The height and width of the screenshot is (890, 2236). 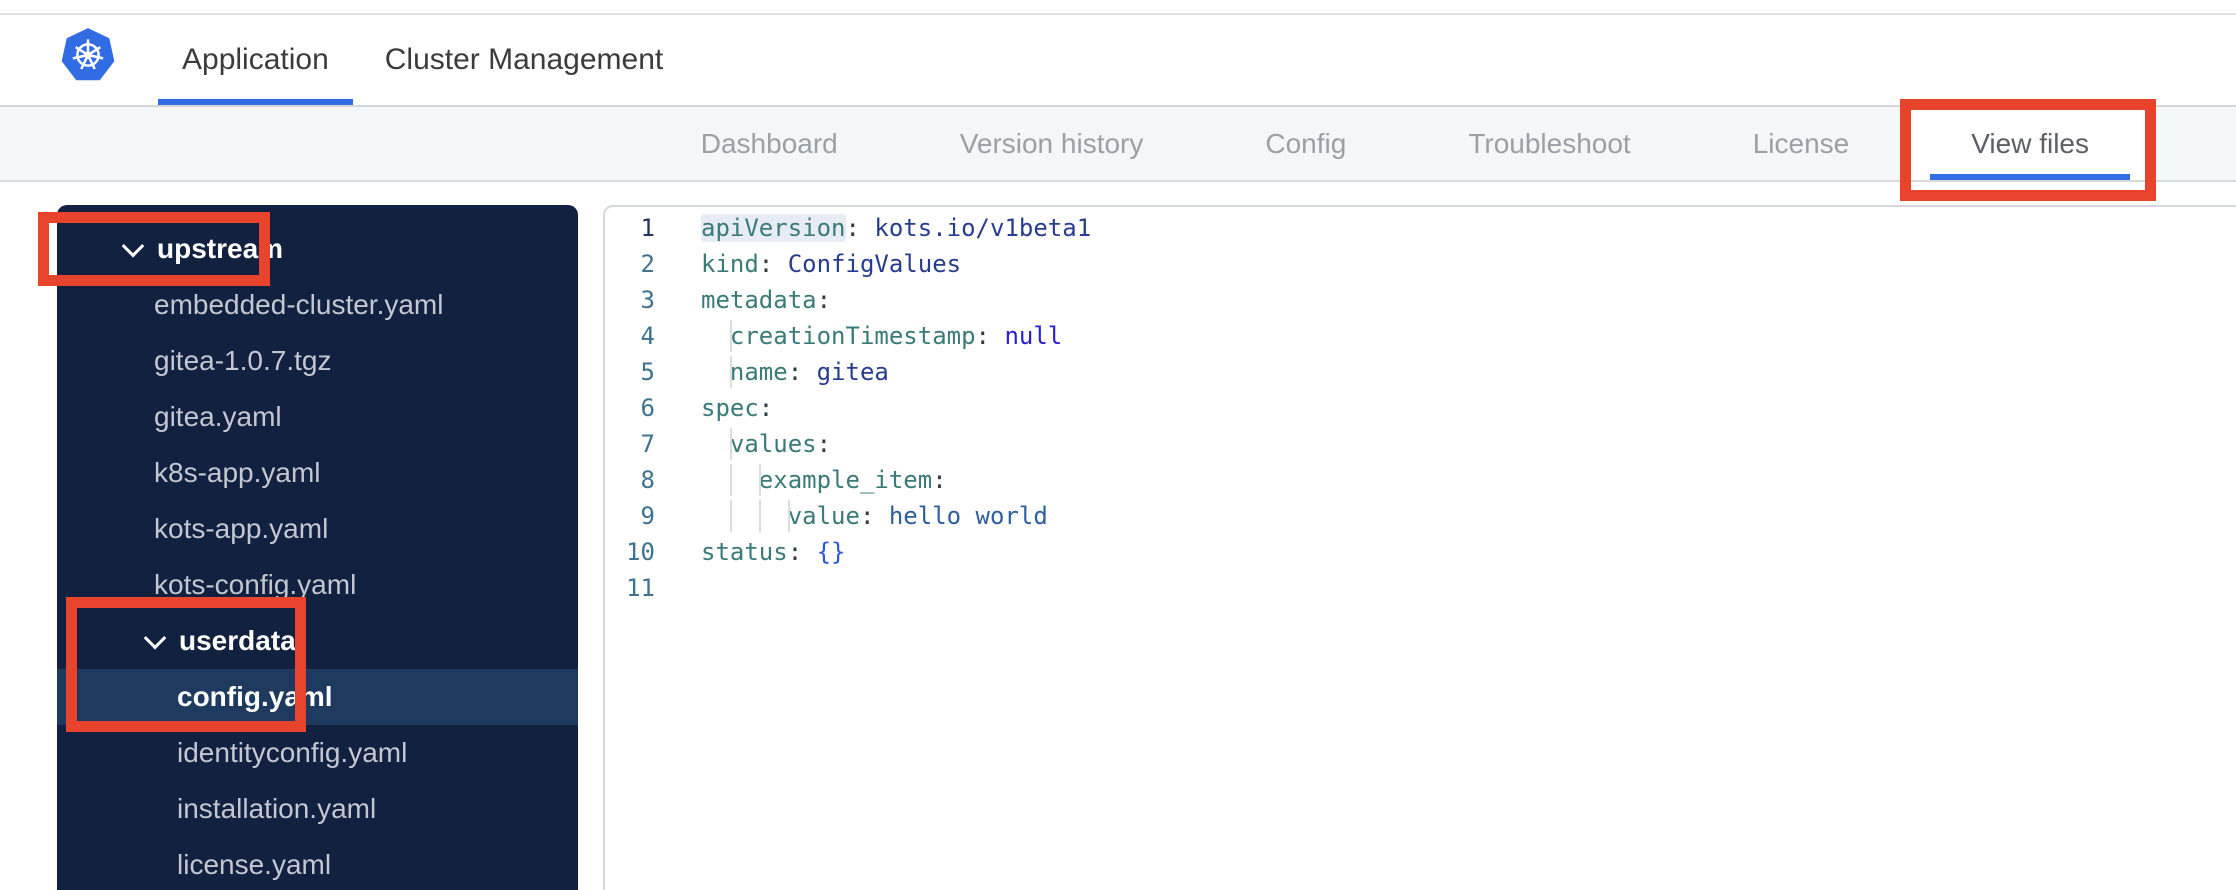 I want to click on tree-item-gitea-1-0-7-tgz: gitea-1.0.7.tgz, so click(x=317, y=361).